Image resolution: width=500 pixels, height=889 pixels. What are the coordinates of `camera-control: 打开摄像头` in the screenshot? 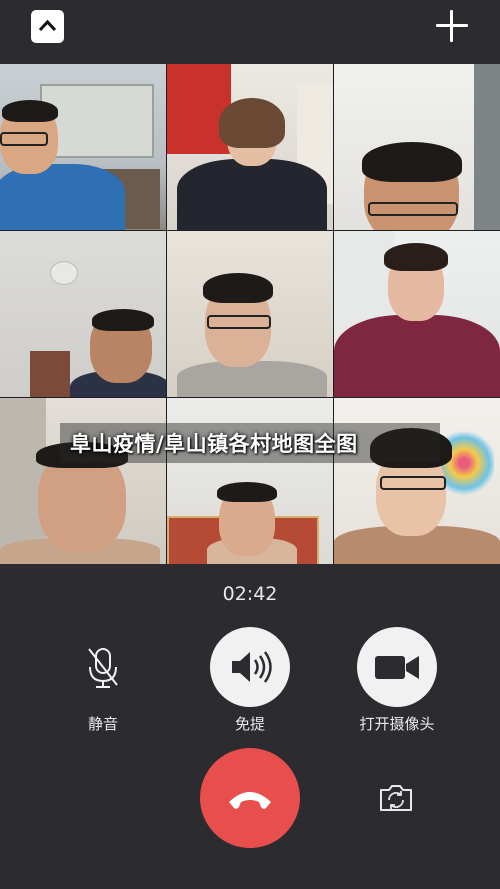 It's located at (397, 680).